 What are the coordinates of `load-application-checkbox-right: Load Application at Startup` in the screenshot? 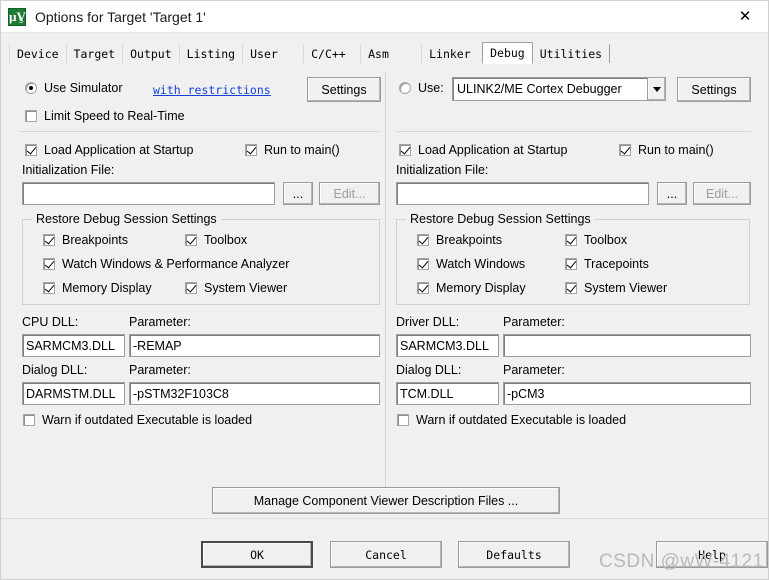 It's located at (483, 150).